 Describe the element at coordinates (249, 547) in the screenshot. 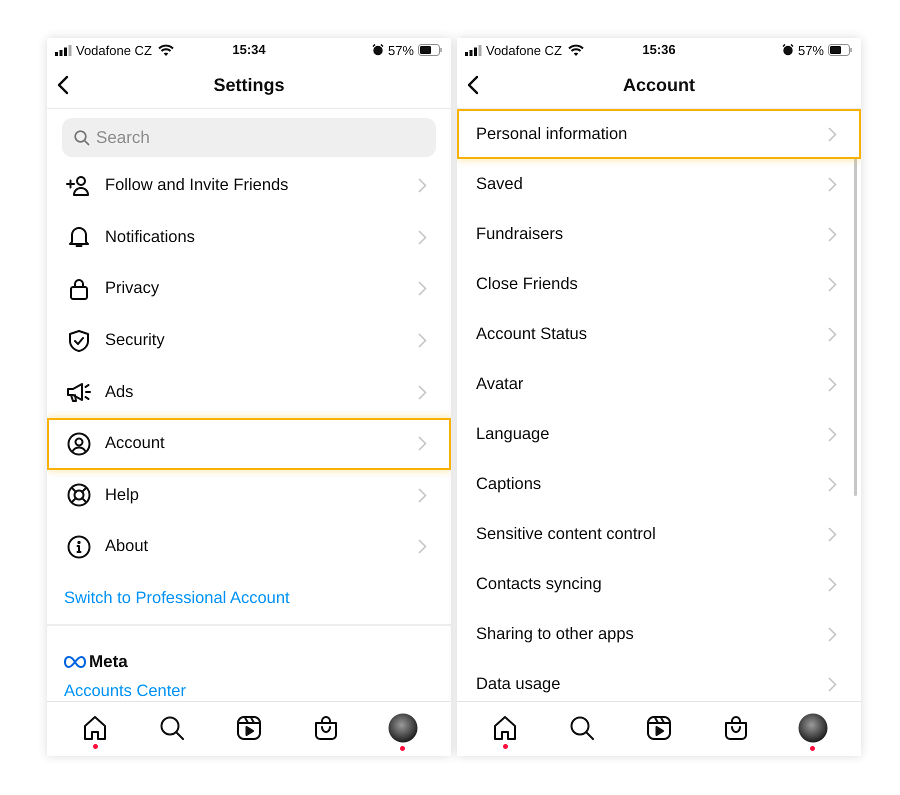

I see `settings-item: About` at that location.